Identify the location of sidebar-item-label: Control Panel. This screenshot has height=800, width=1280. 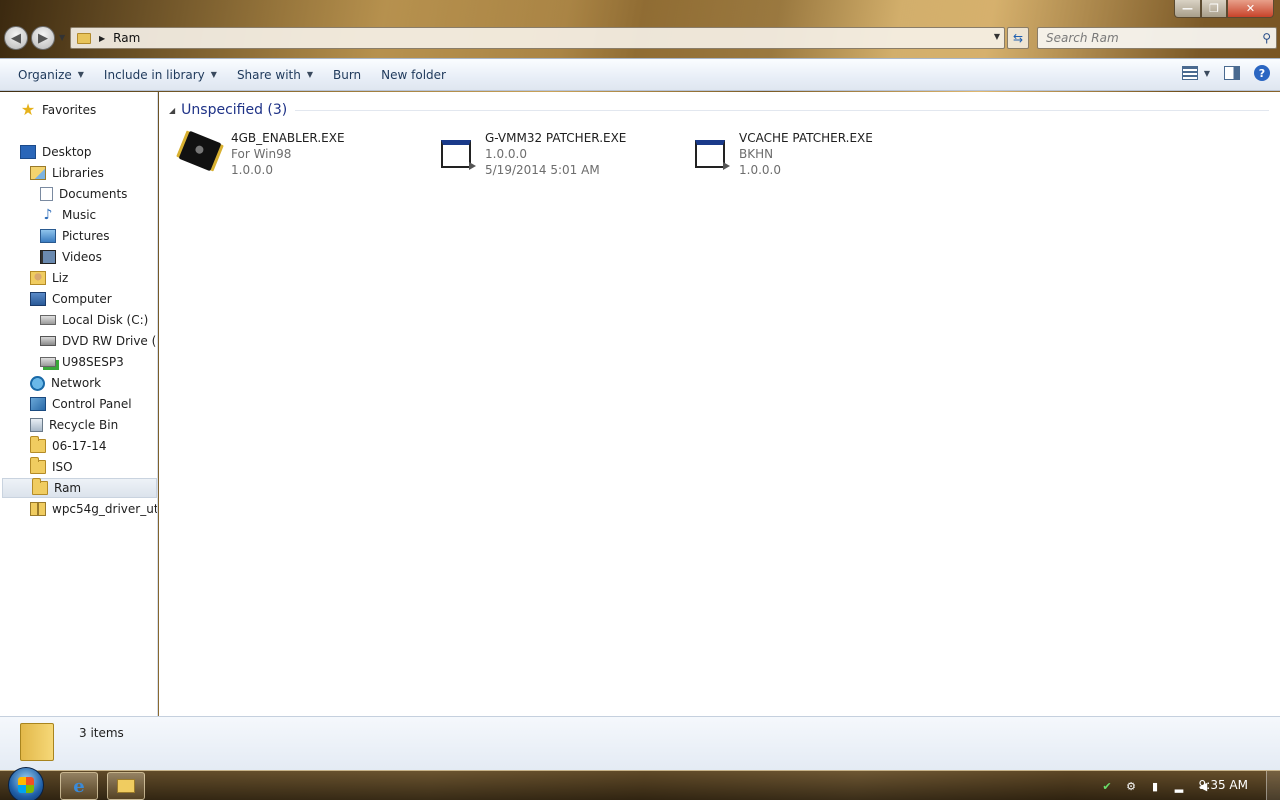
(92, 404).